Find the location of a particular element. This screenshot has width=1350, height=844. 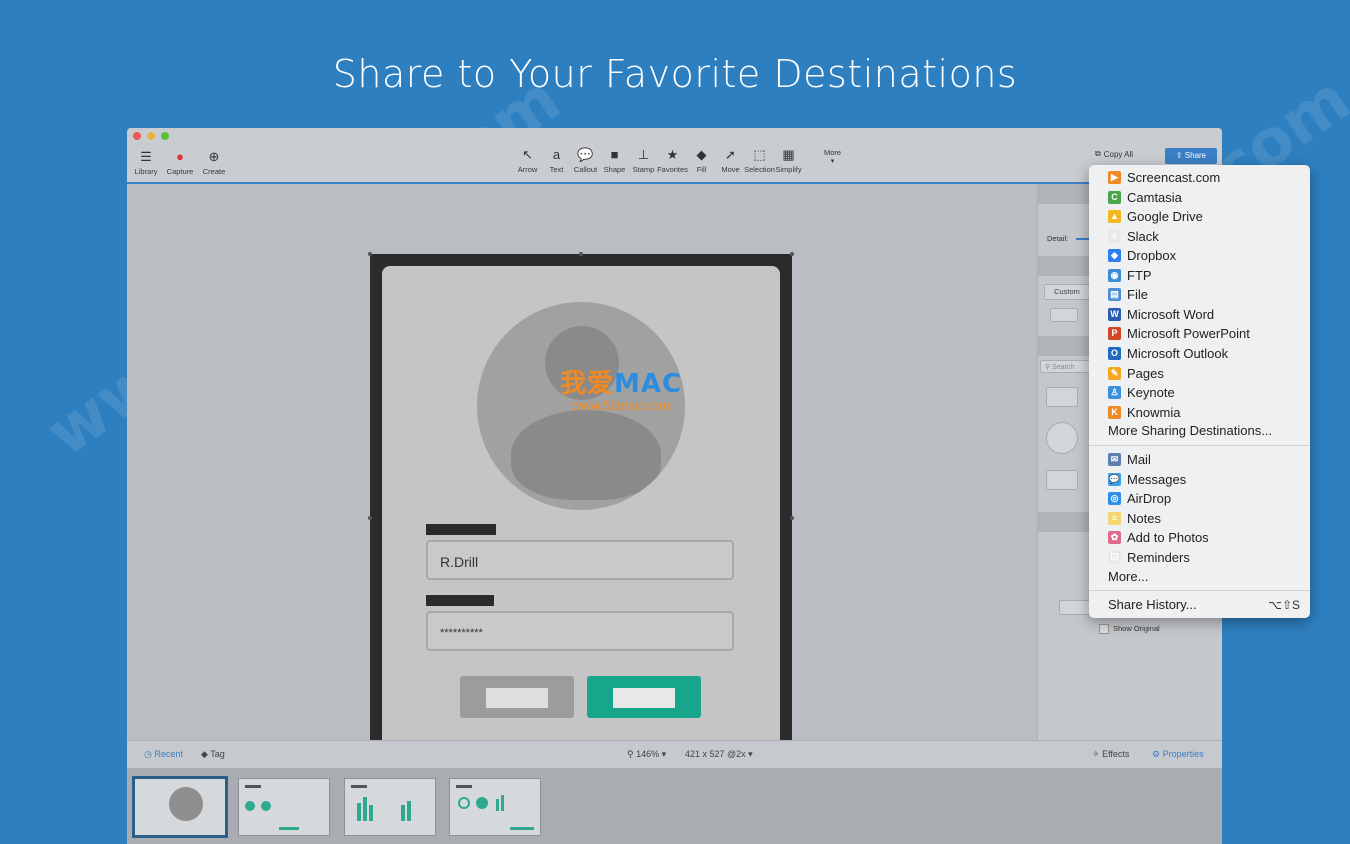

shape-rounded is located at coordinates (1062, 480).